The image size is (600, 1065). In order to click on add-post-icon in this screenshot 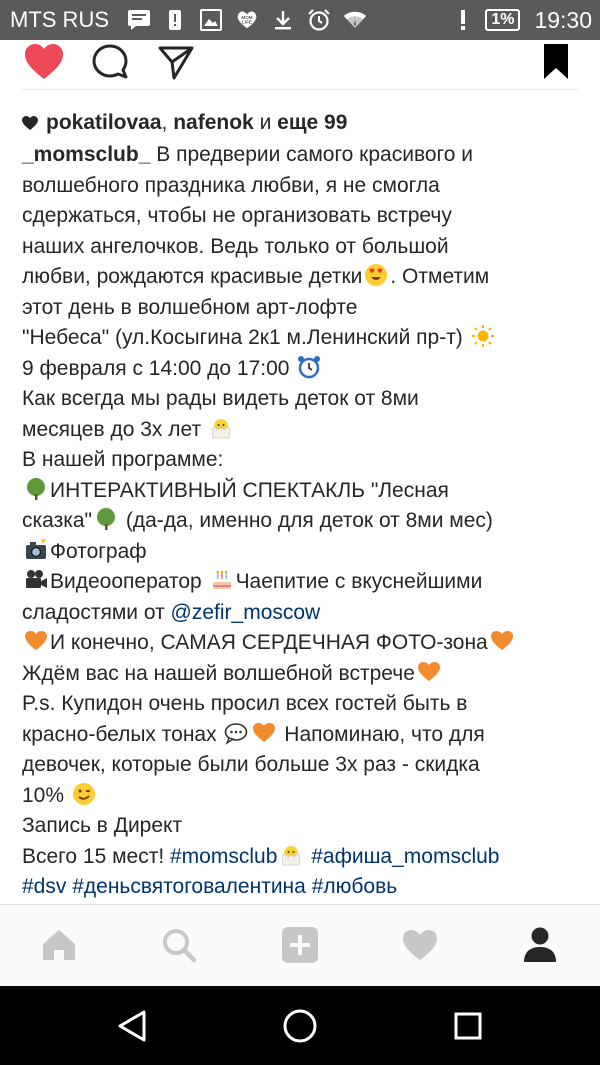, I will do `click(300, 945)`.